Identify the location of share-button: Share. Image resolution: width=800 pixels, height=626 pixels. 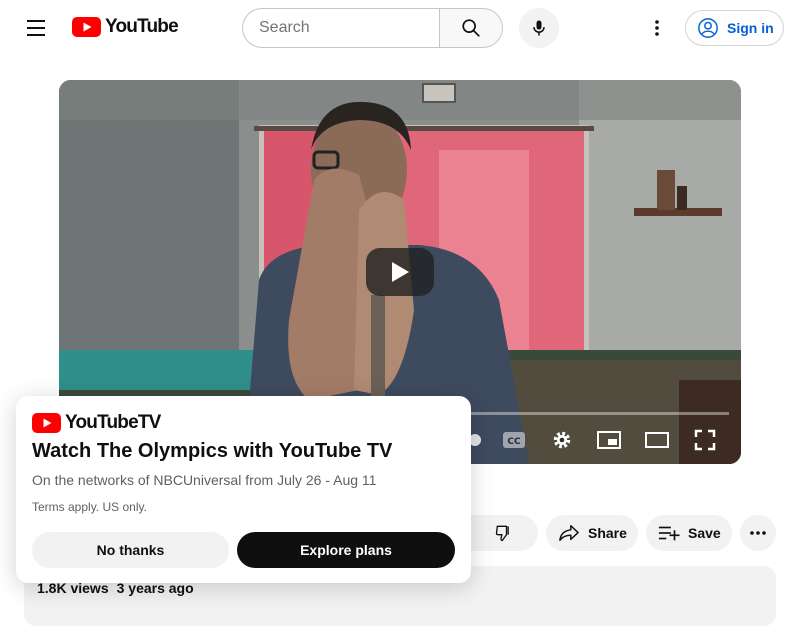
(592, 533).